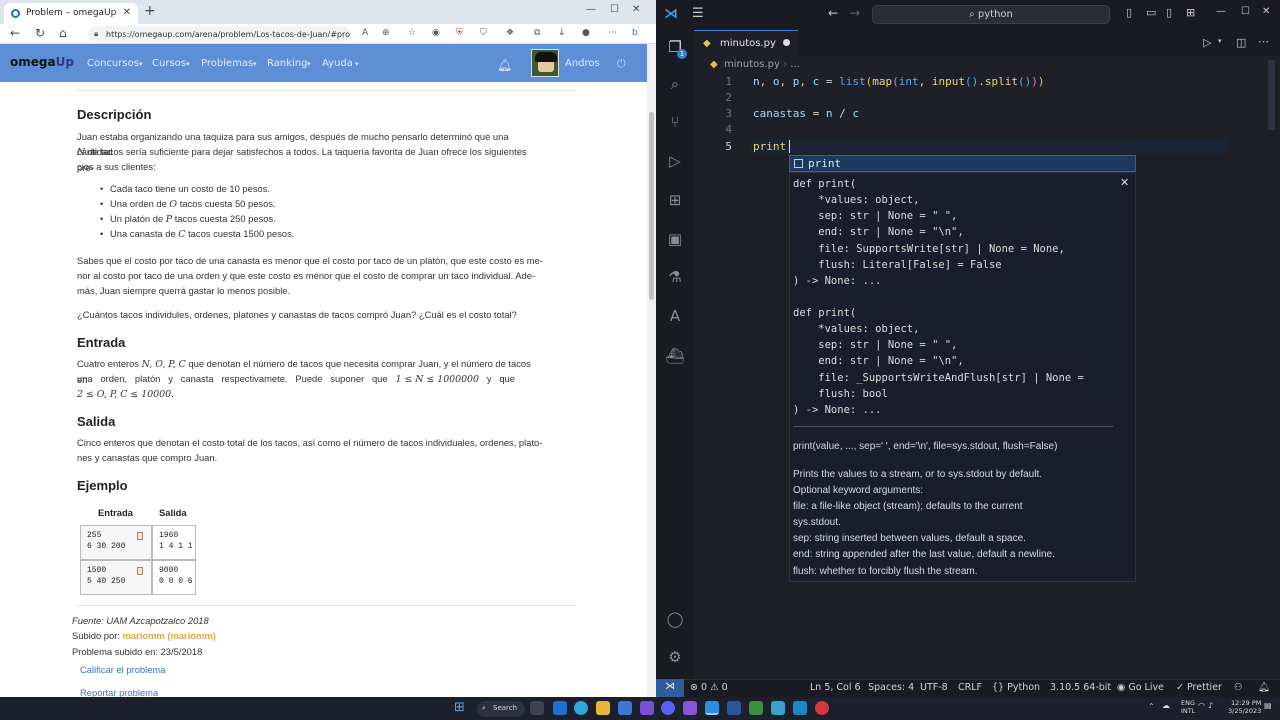 This screenshot has height=720, width=1280. What do you see at coordinates (15, 33) in the screenshot?
I see `back-icon: ←` at bounding box center [15, 33].